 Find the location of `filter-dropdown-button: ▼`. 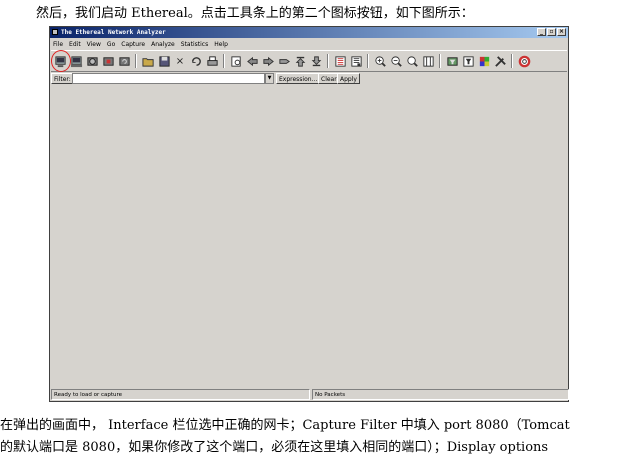

filter-dropdown-button: ▼ is located at coordinates (269, 78).